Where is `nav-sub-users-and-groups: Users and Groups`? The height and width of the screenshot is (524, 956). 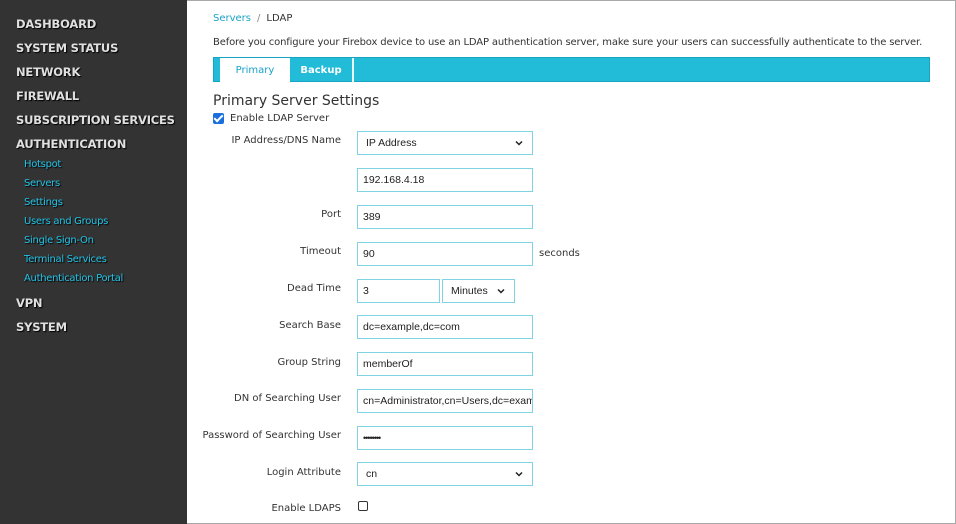 nav-sub-users-and-groups: Users and Groups is located at coordinates (66, 221).